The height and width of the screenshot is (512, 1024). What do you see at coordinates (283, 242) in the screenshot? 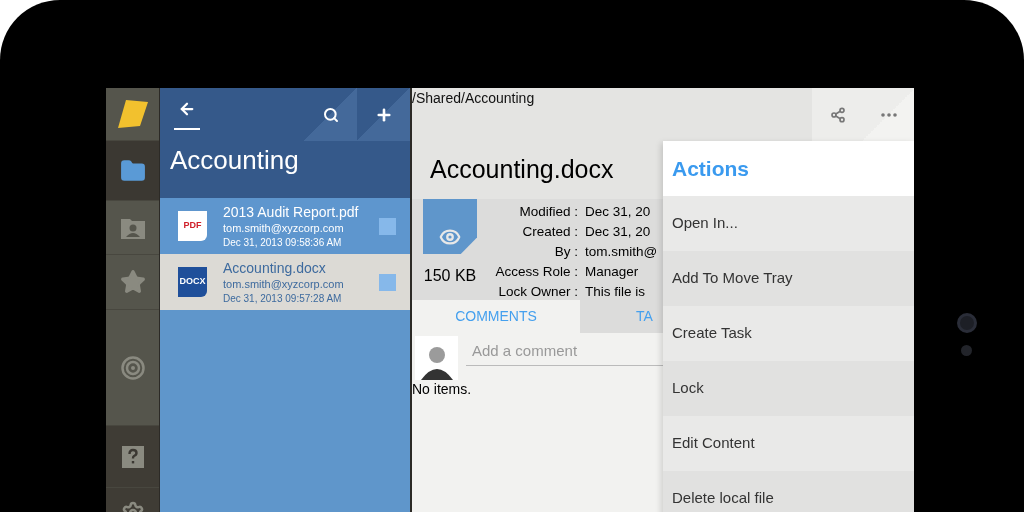
I see `file-date: Dec 31, 2013 09:58:36 AM` at bounding box center [283, 242].